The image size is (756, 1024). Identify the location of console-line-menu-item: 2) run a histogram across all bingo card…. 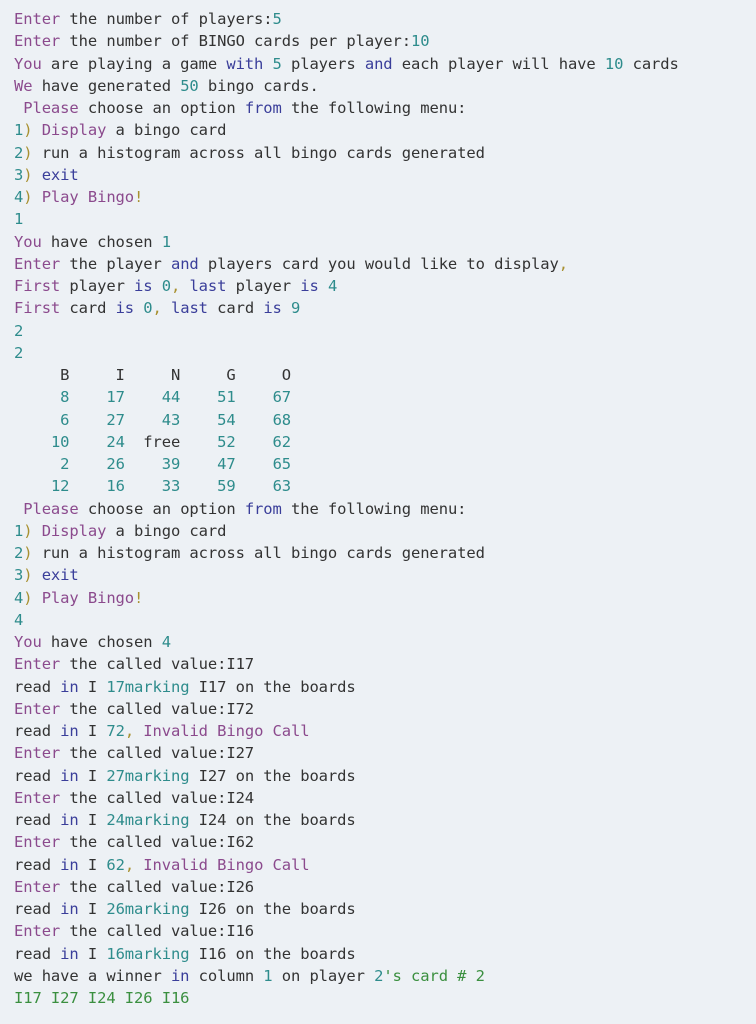
(346, 153).